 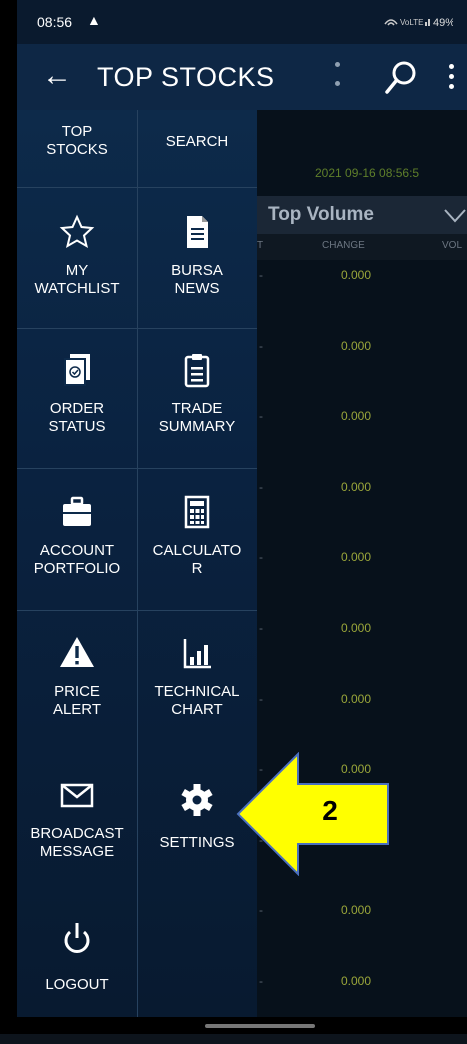 I want to click on menu-label: R, so click(x=197, y=568).